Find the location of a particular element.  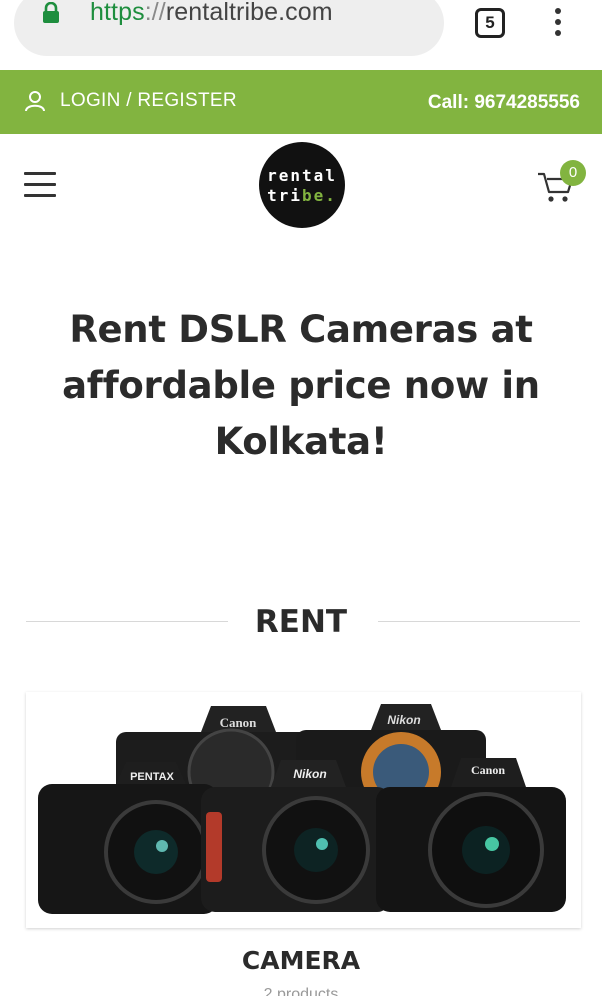

category-product-count: 2 products is located at coordinates (301, 991).